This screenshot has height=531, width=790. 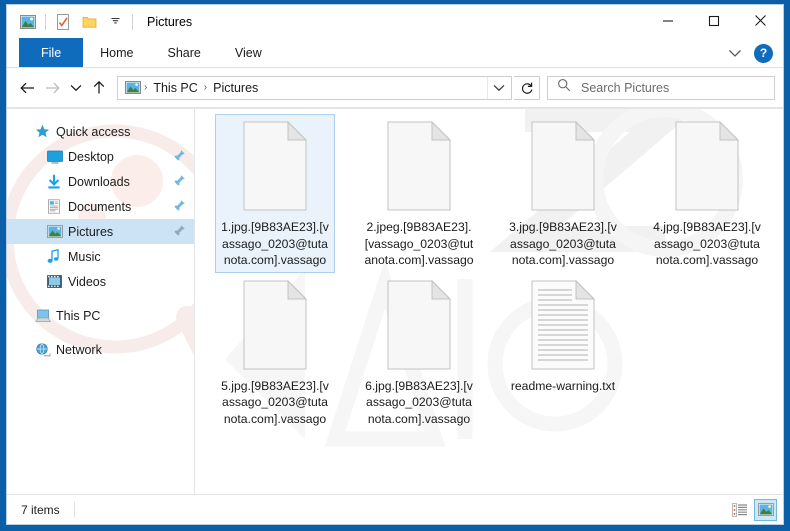 I want to click on videos-icon, so click(x=57, y=281).